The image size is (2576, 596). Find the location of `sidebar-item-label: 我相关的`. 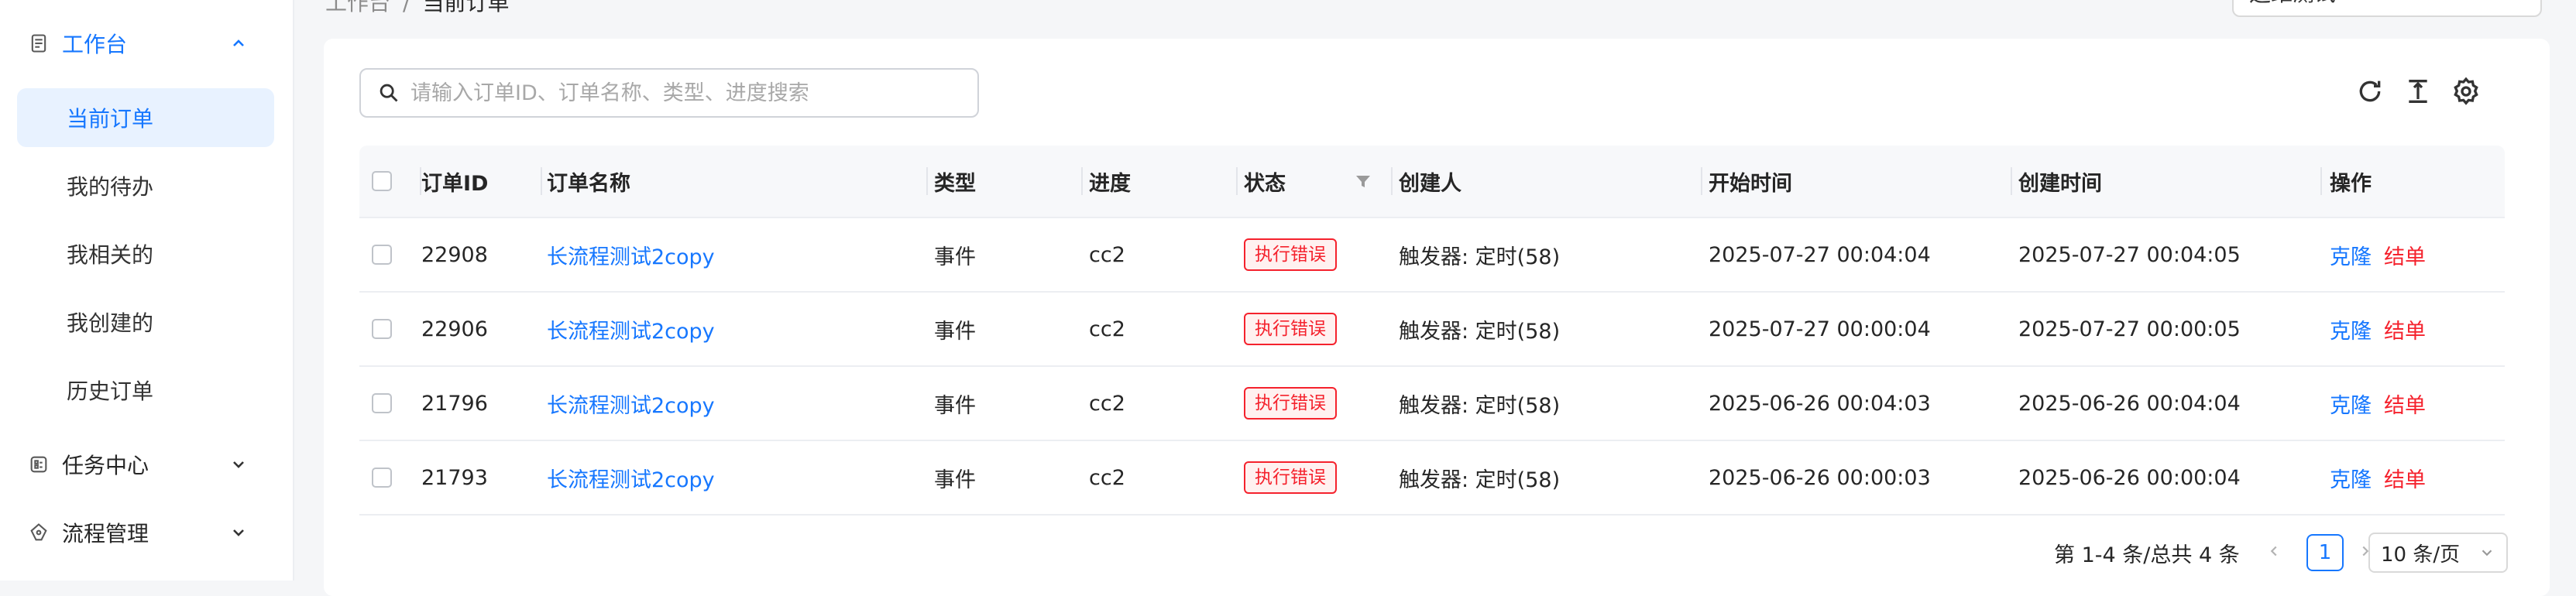

sidebar-item-label: 我相关的 is located at coordinates (110, 255).